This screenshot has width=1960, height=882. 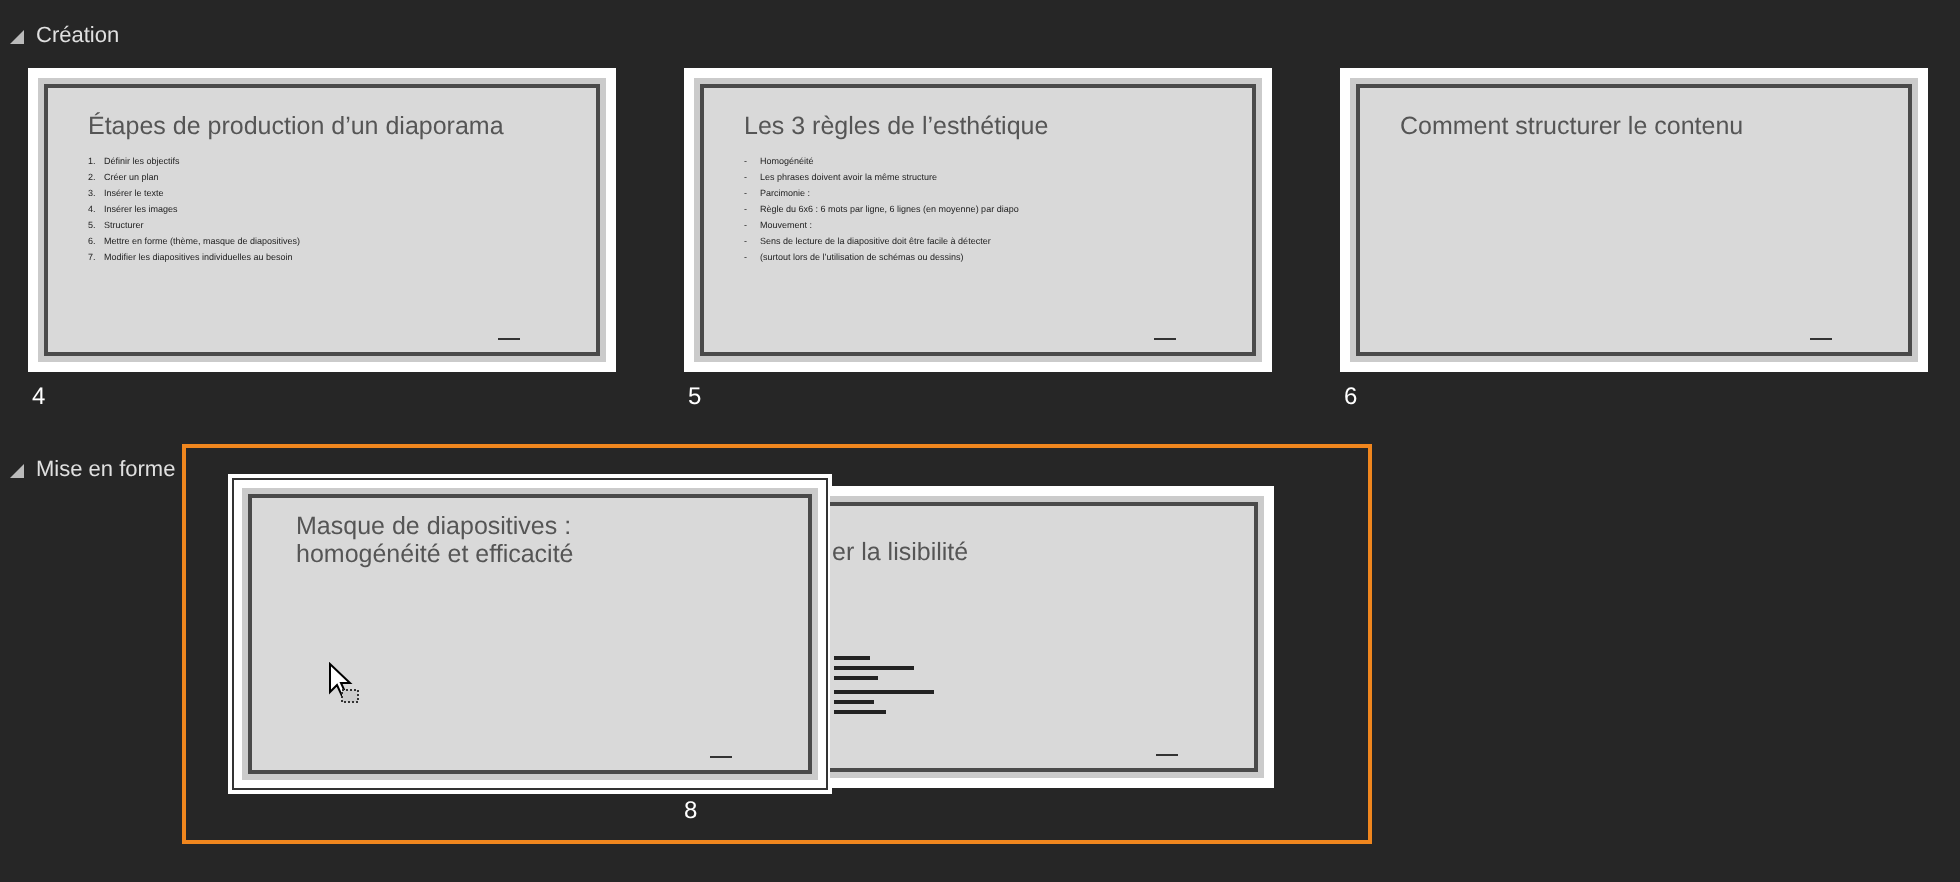 I want to click on section-title: Création, so click(x=78, y=36).